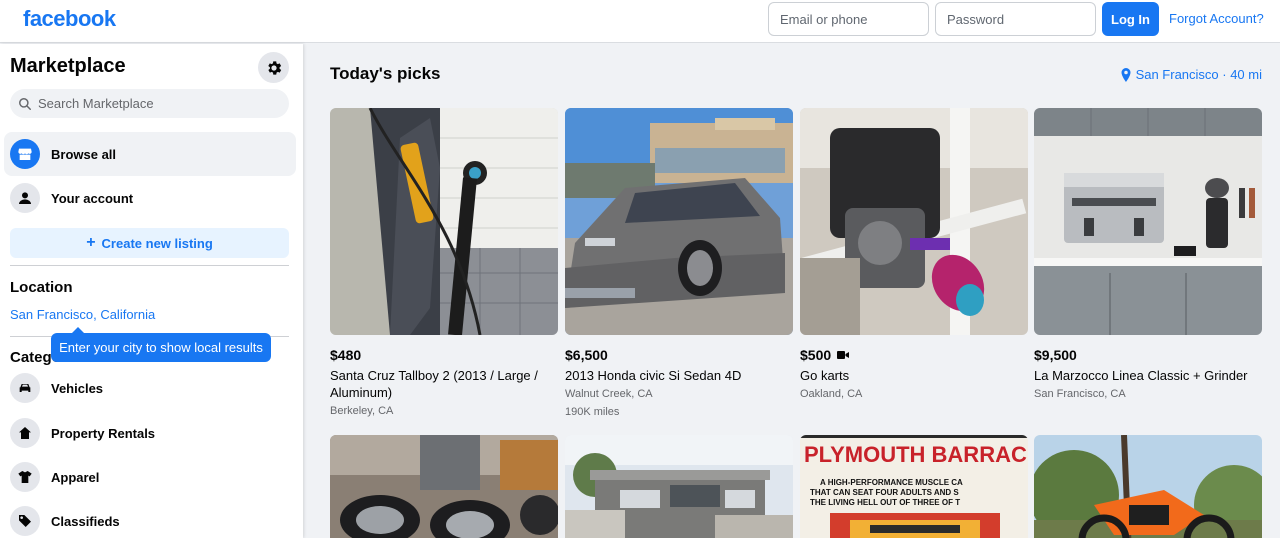 Image resolution: width=1280 pixels, height=538 pixels. Describe the element at coordinates (85, 521) in the screenshot. I see `category-label: Classifieds` at that location.